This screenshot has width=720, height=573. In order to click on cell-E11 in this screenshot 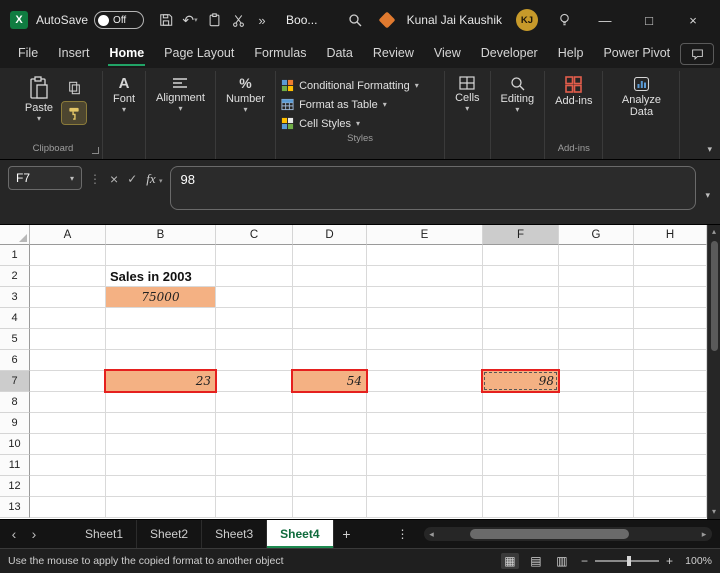, I will do `click(425, 465)`.